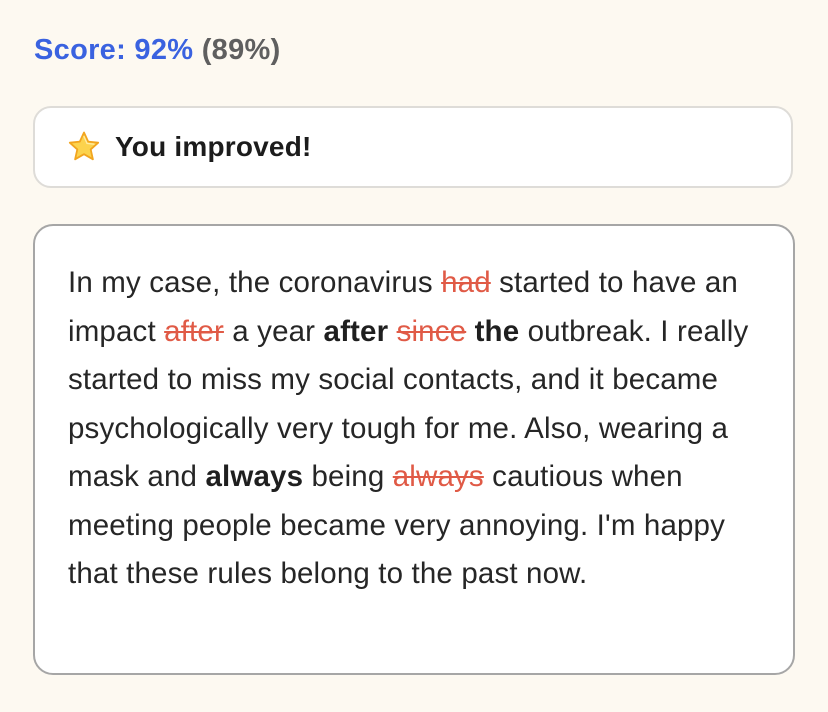 The width and height of the screenshot is (828, 712). I want to click on score-line: Score: 92% (89%), so click(157, 50).